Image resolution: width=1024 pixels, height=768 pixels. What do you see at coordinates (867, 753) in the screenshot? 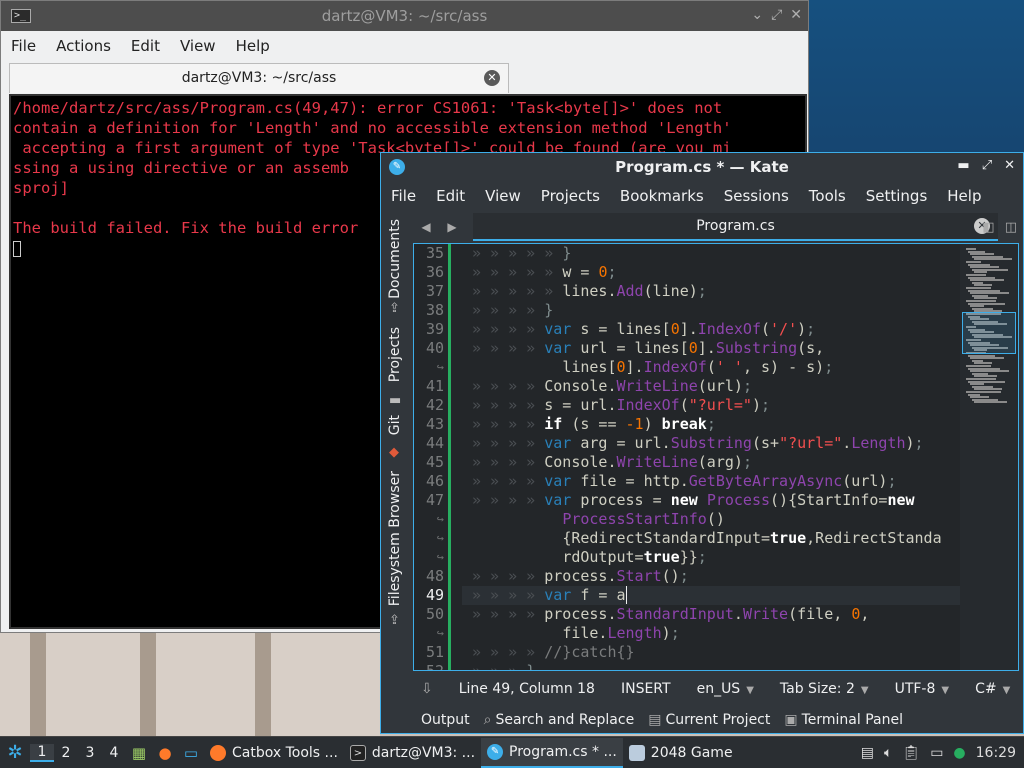
I see `storage-icon: ▤` at bounding box center [867, 753].